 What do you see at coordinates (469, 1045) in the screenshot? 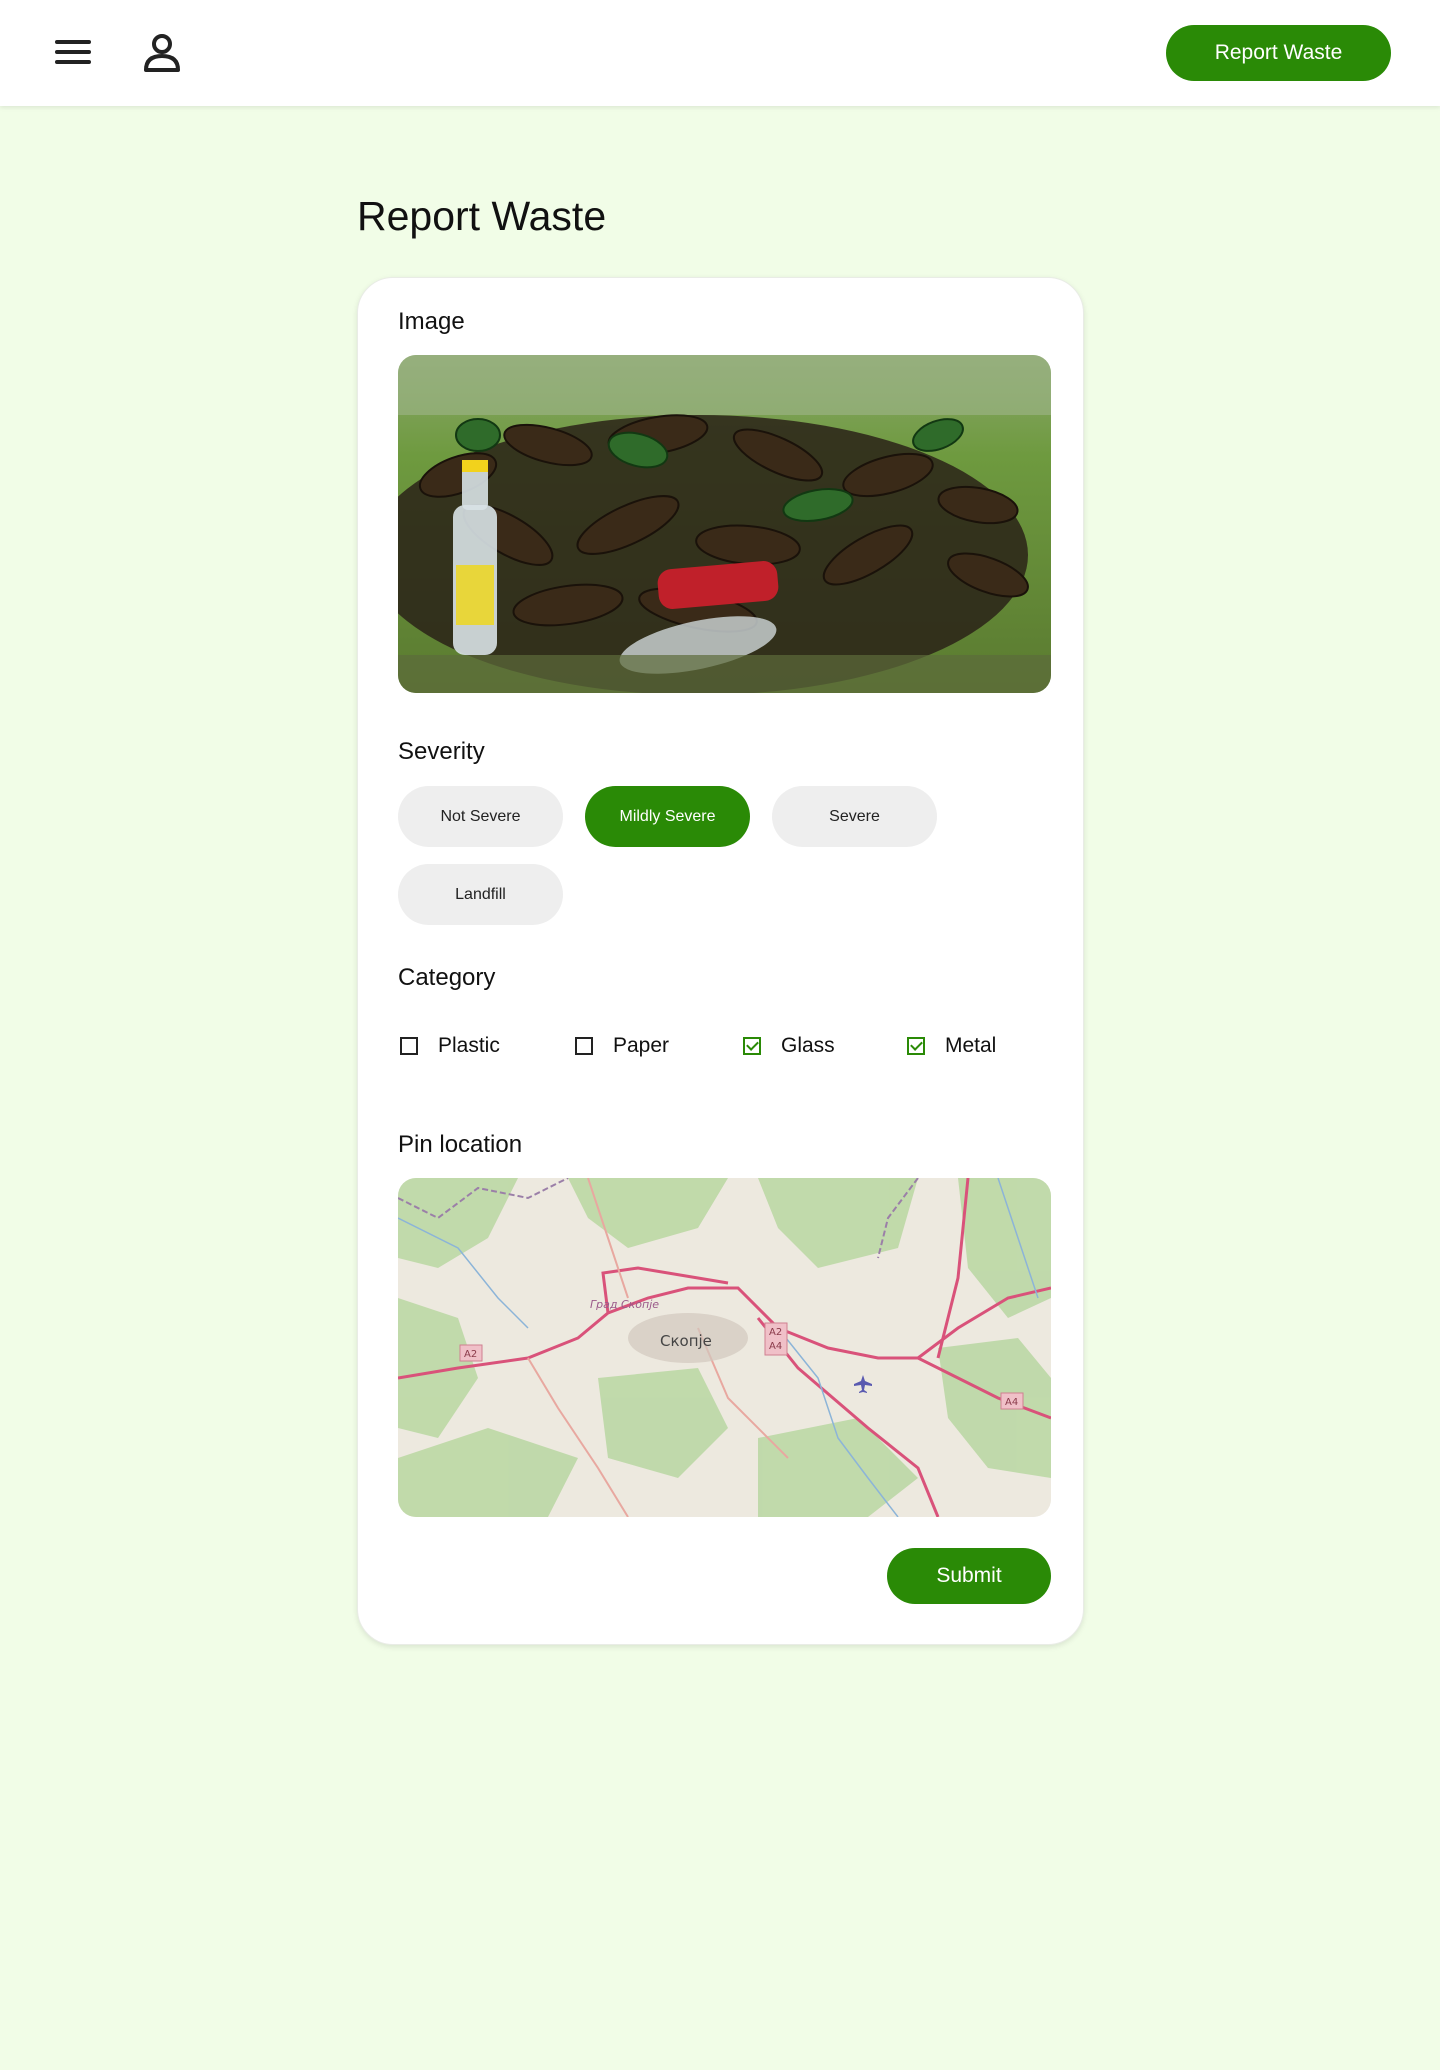
I see `category-label-plastic: Plastic` at bounding box center [469, 1045].